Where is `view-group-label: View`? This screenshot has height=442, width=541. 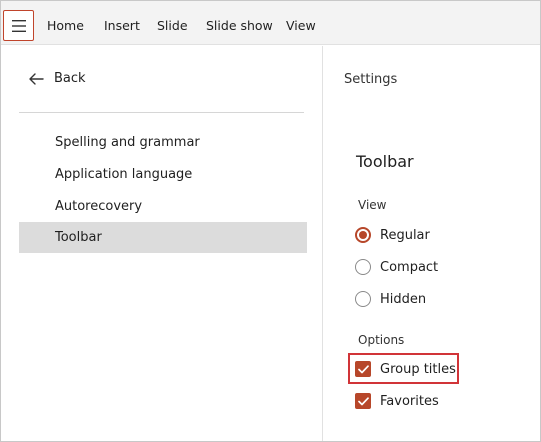
view-group-label: View is located at coordinates (372, 205).